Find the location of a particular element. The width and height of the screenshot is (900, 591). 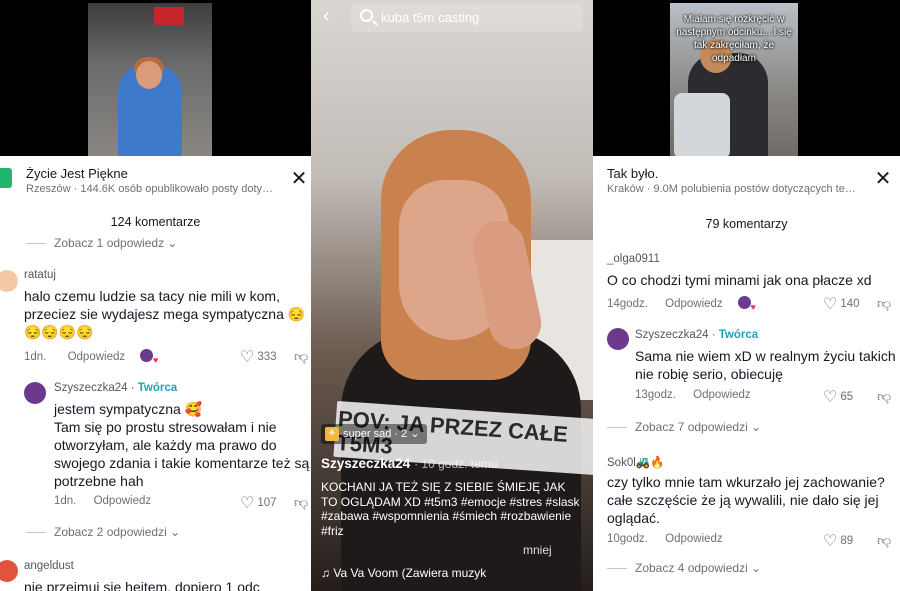

view-replies-label: Zobacz 7 odpowiedzi is located at coordinates (691, 427).